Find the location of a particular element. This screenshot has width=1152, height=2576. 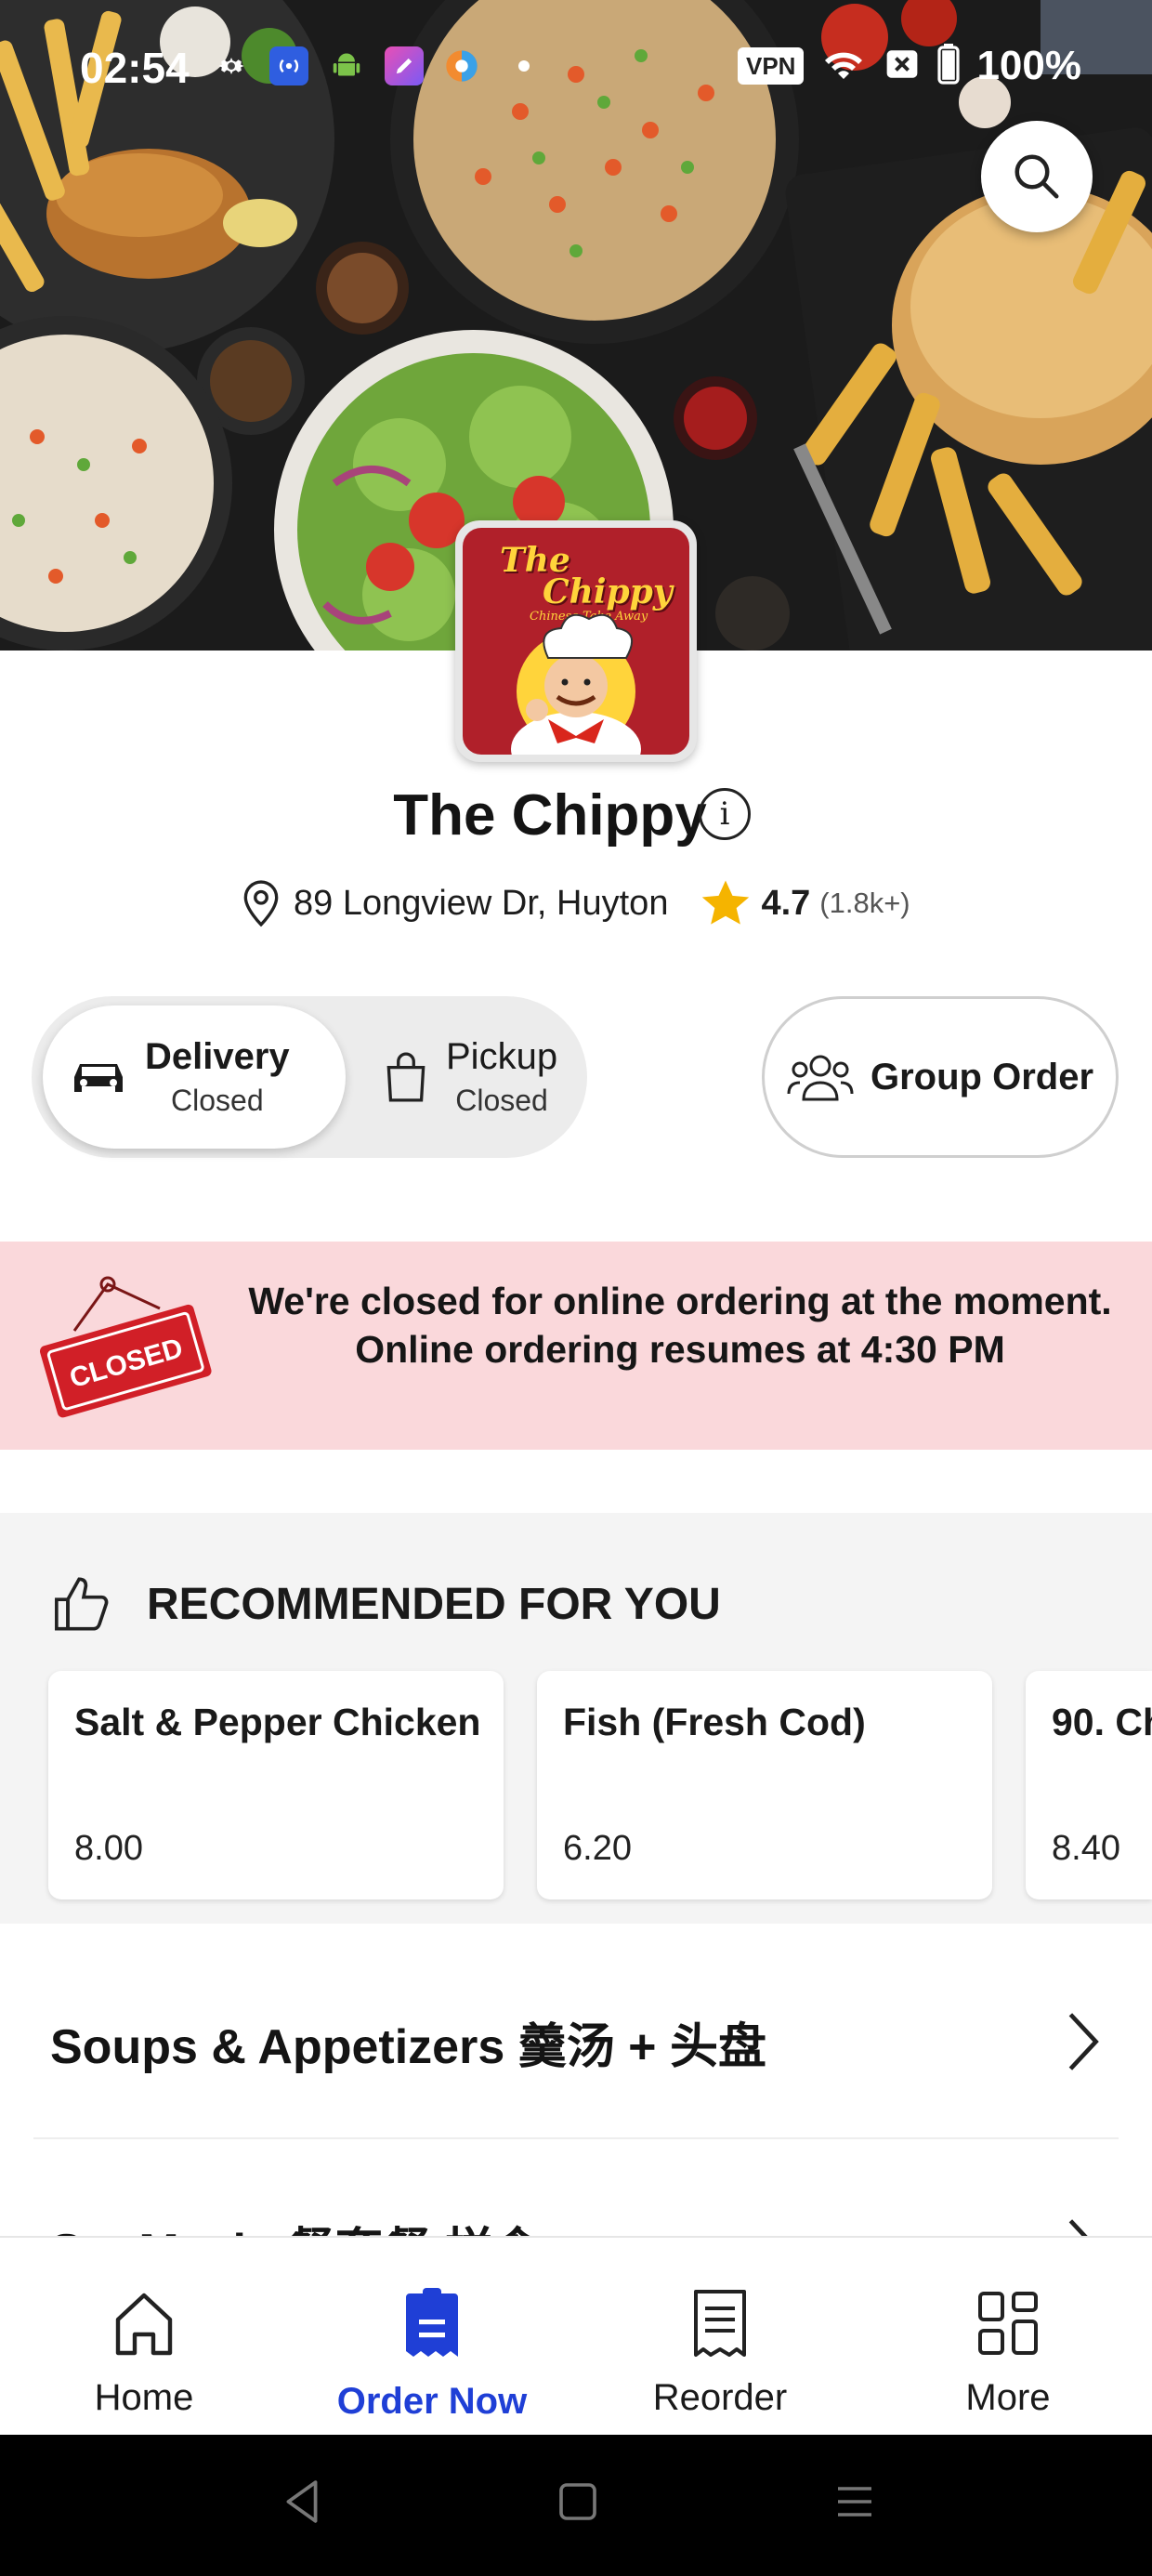

closed-message-line2: Online ordering resumes at 4:30 PM is located at coordinates (680, 1349).